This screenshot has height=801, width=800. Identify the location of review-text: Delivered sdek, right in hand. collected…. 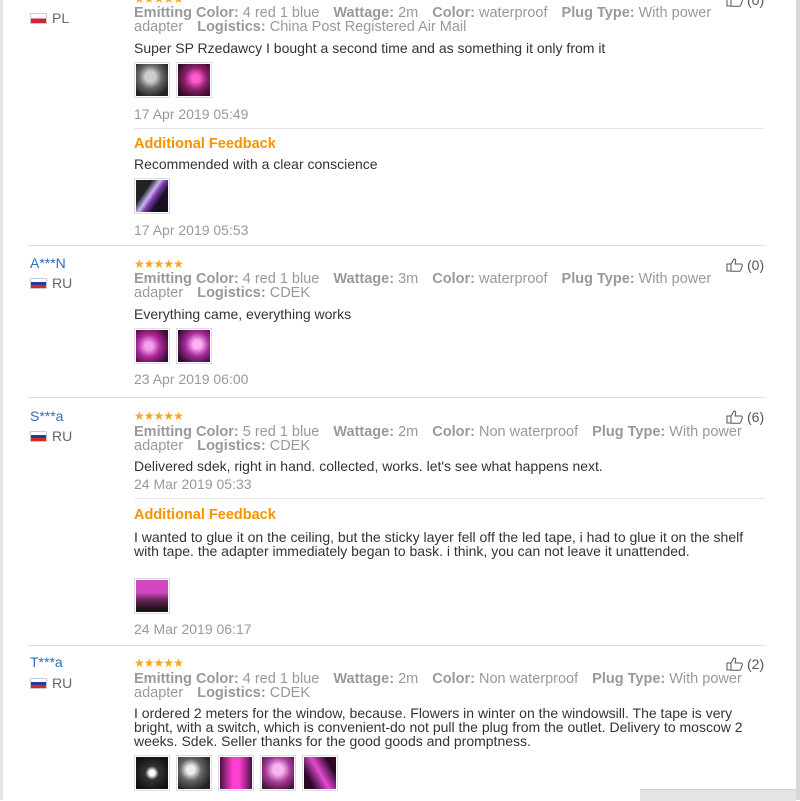
(368, 466).